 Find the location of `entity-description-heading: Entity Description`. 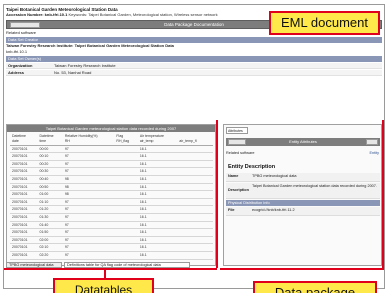

entity-description-heading: Entity Description is located at coordinates (252, 167).